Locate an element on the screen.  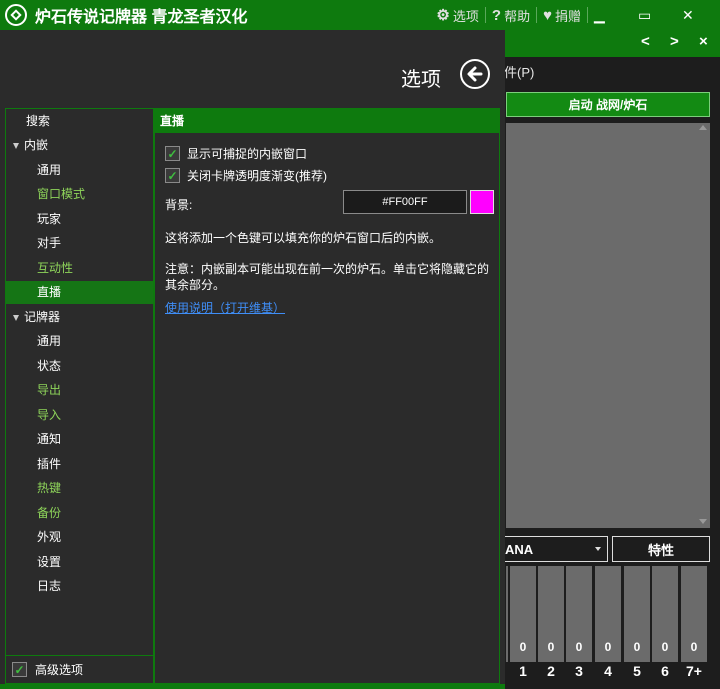
mana-cost: 6 is located at coordinates (665, 671).